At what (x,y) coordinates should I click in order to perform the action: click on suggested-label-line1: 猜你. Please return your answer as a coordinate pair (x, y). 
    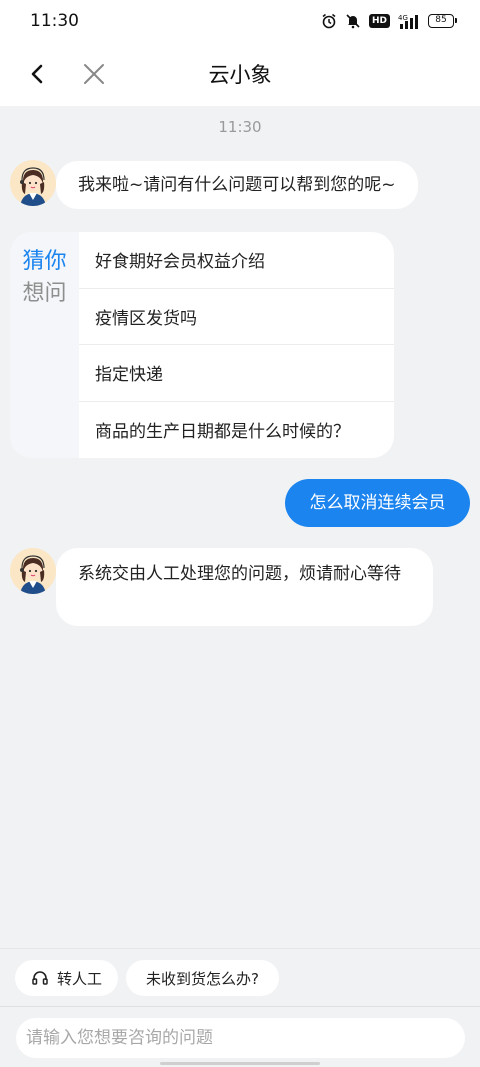
    Looking at the image, I should click on (44, 261).